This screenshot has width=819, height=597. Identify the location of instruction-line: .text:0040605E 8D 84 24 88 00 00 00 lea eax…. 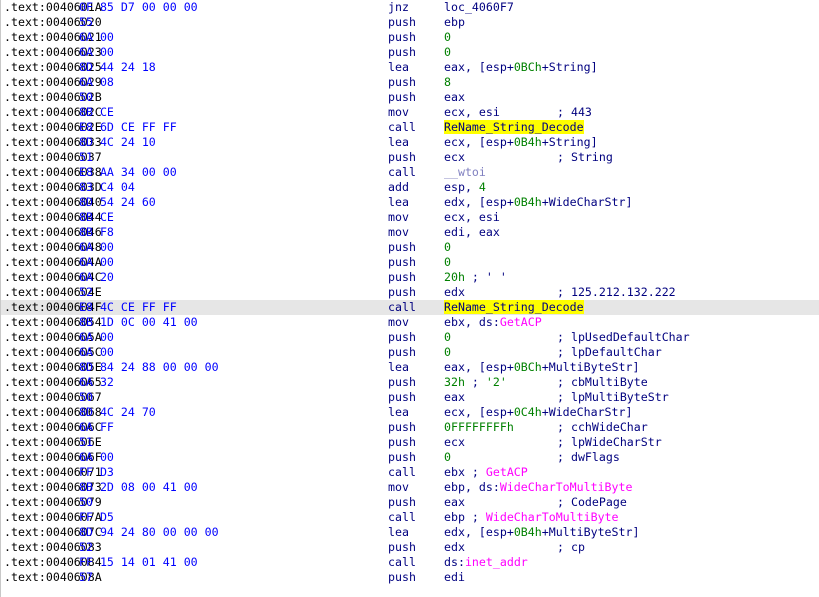
(410, 367).